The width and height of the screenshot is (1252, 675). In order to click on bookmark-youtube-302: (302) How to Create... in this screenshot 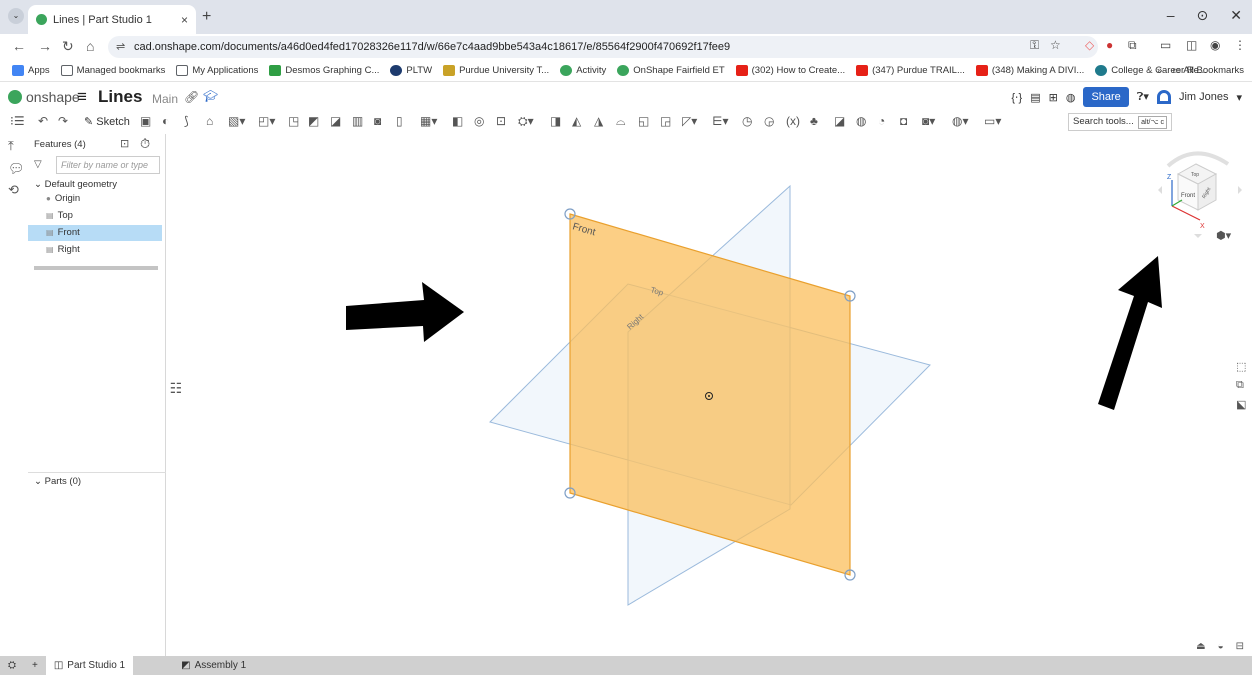, I will do `click(790, 70)`.